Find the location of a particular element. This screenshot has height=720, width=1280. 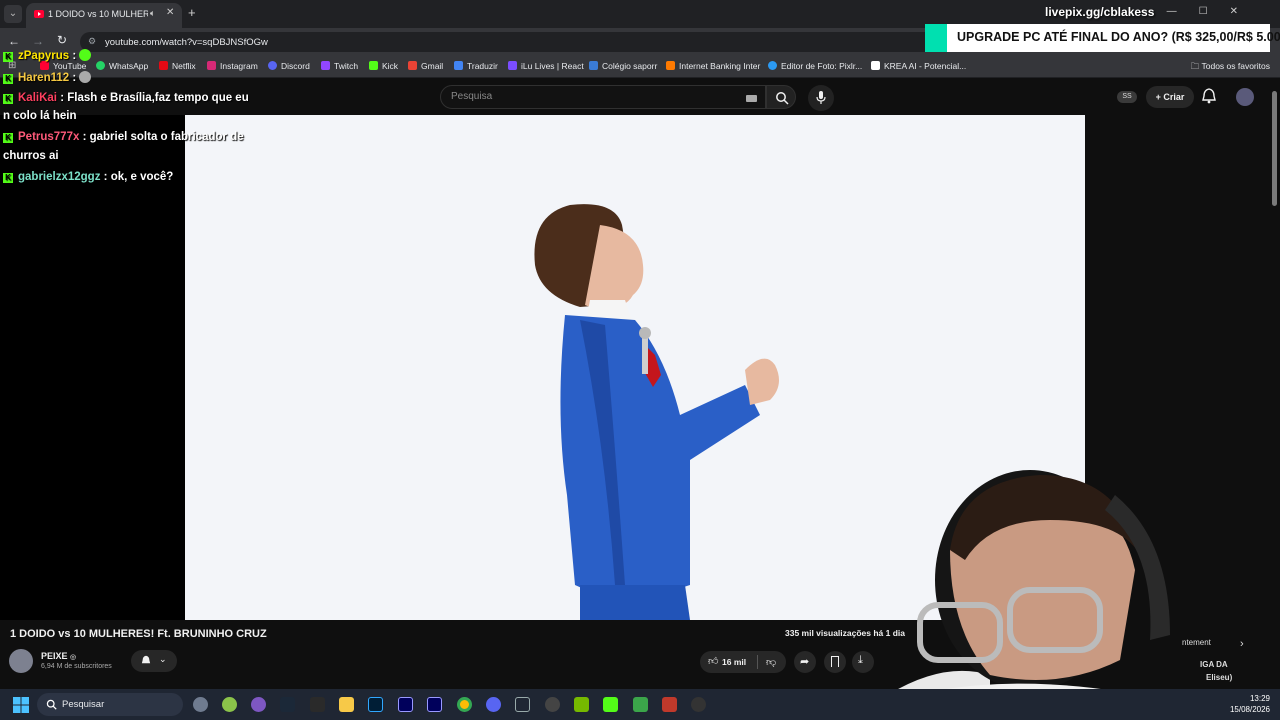

recommendation-subtitle: Eliseu) is located at coordinates (1219, 677).